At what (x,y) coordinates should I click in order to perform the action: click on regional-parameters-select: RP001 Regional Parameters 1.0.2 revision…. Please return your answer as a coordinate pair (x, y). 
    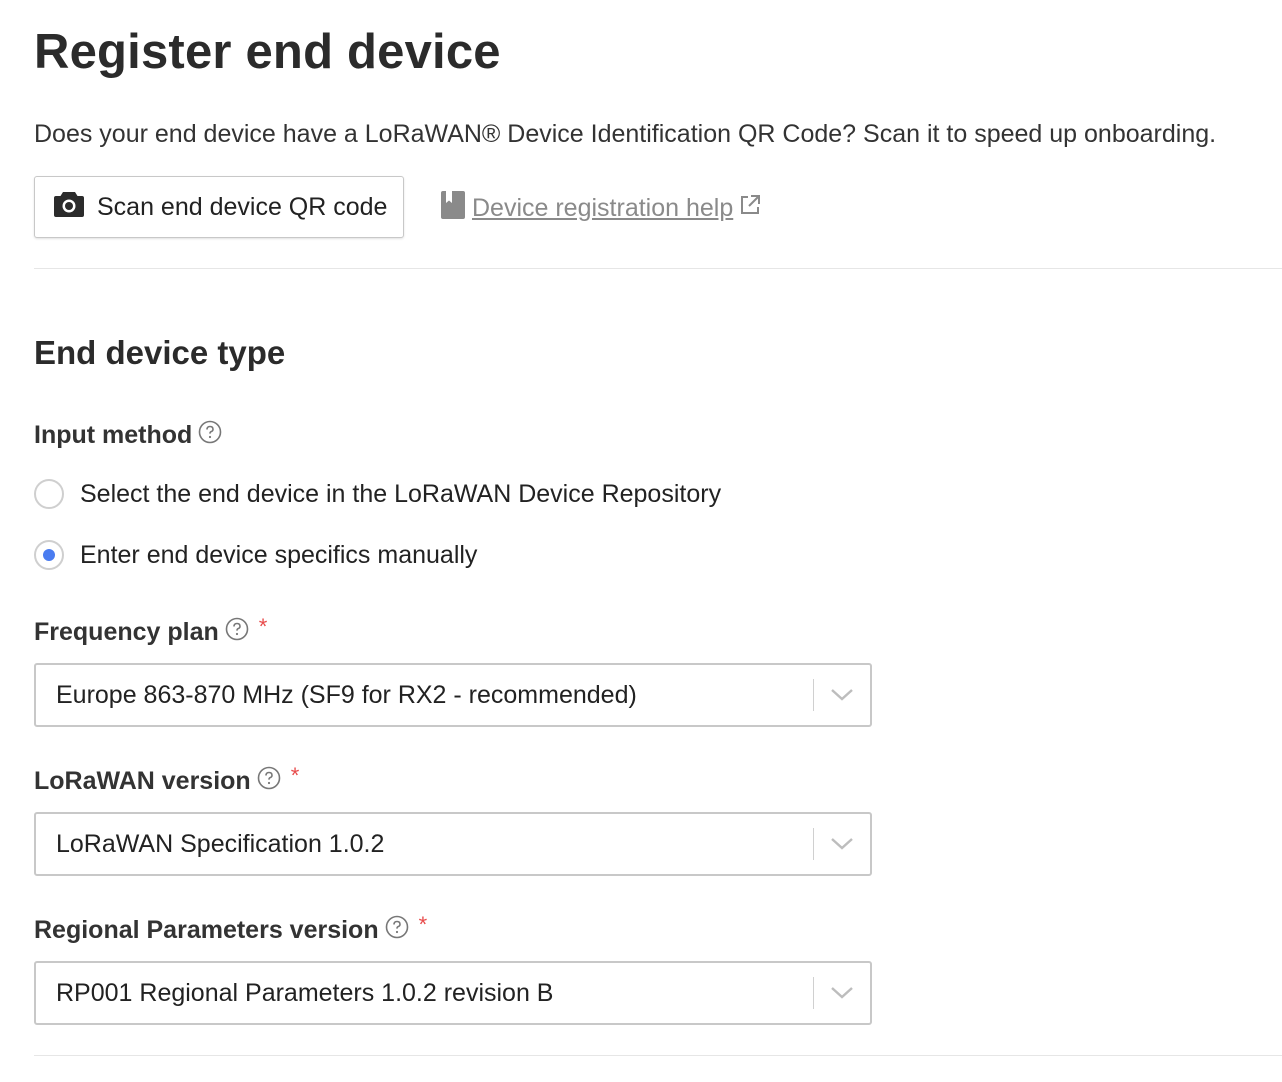
    Looking at the image, I should click on (453, 993).